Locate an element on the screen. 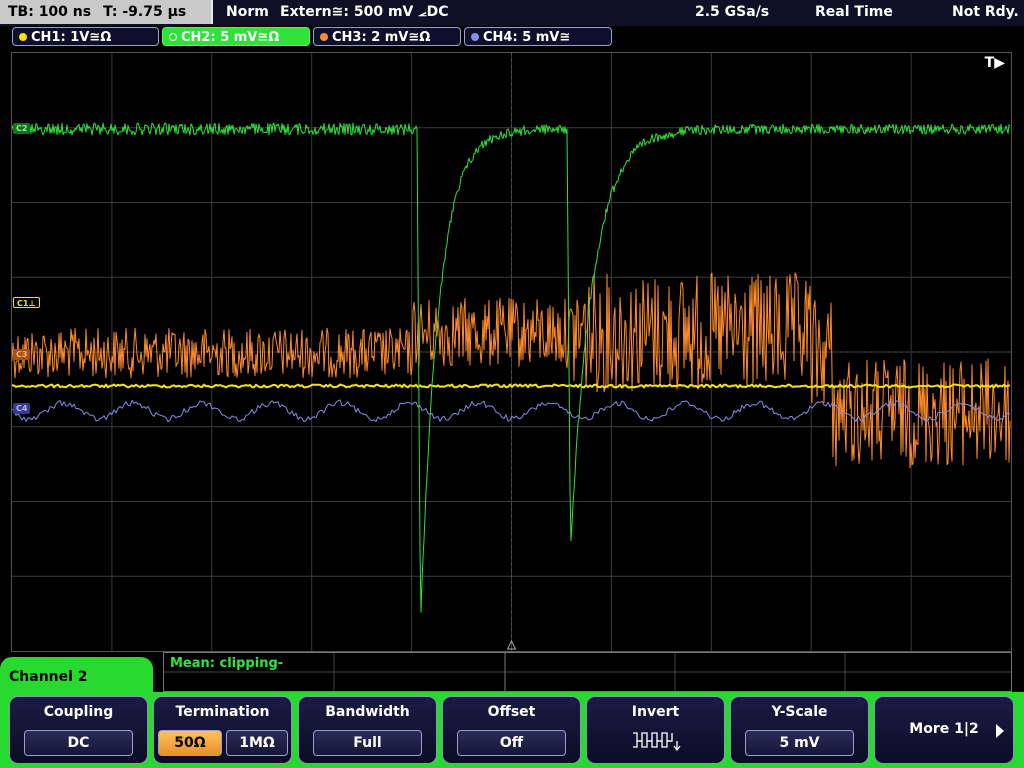 The height and width of the screenshot is (768, 1024). y-scale-title: Y-Scale is located at coordinates (799, 712).